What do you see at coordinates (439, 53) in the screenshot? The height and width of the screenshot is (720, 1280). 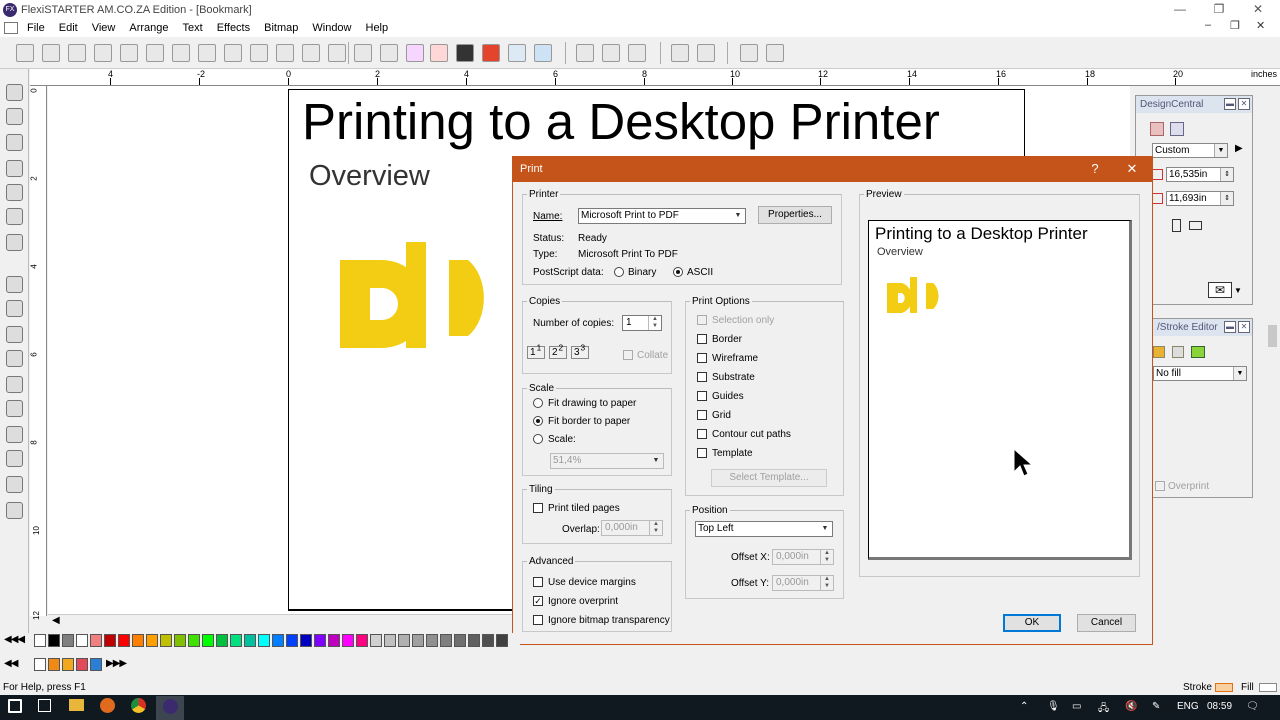 I see `color-icon` at bounding box center [439, 53].